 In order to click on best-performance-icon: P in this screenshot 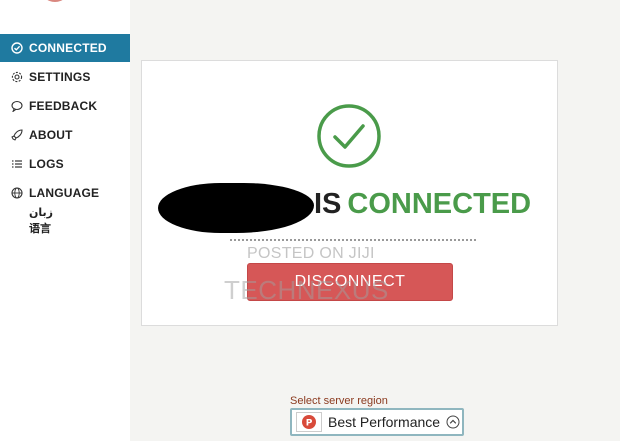, I will do `click(309, 422)`.